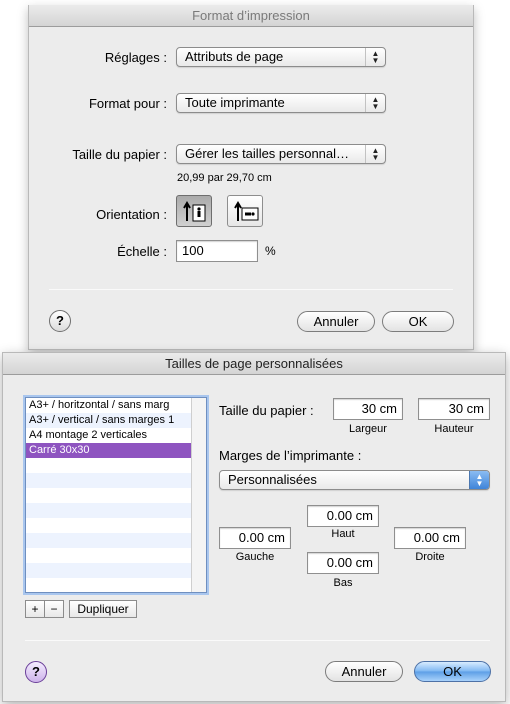  What do you see at coordinates (343, 563) in the screenshot?
I see `margin-bottom-input: 0.00 cm` at bounding box center [343, 563].